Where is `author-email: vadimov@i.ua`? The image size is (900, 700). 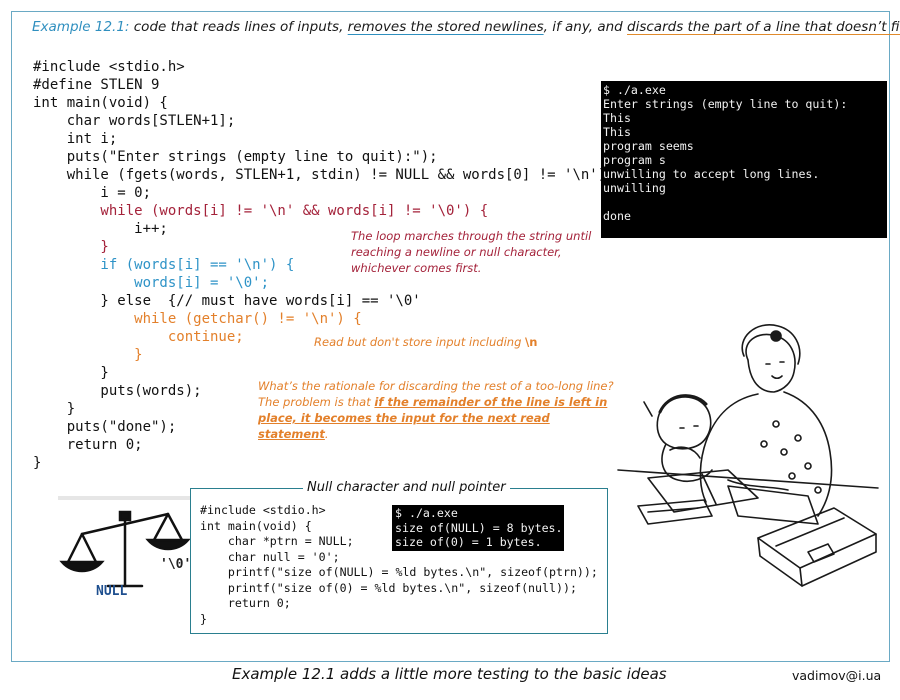
author-email: vadimov@i.ua is located at coordinates (837, 675).